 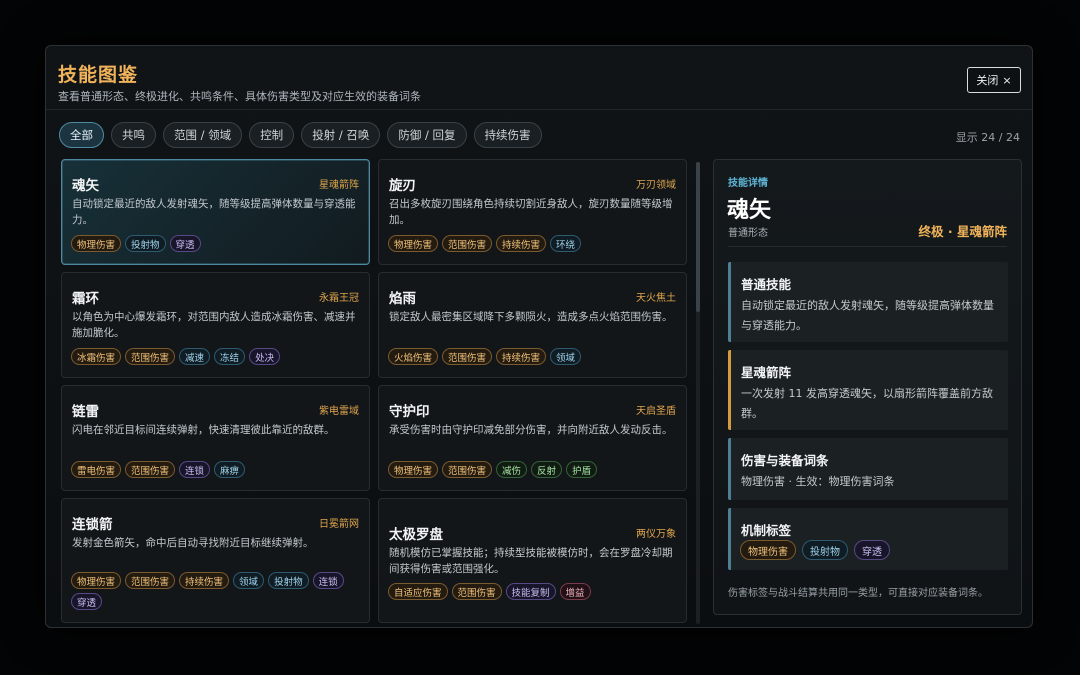 I want to click on card-ultimate-set: 天火焦土, so click(x=656, y=298).